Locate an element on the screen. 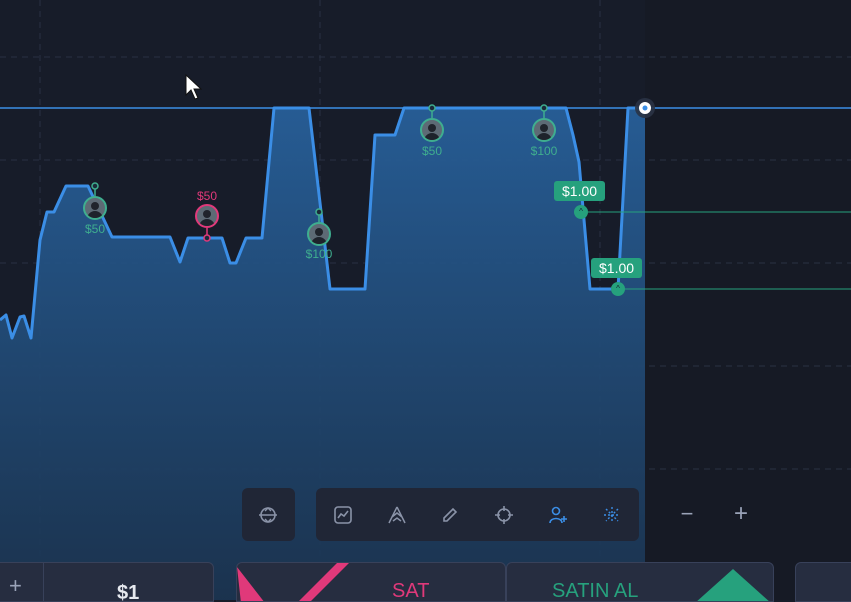  chart-layout-toolbar is located at coordinates (268, 514).